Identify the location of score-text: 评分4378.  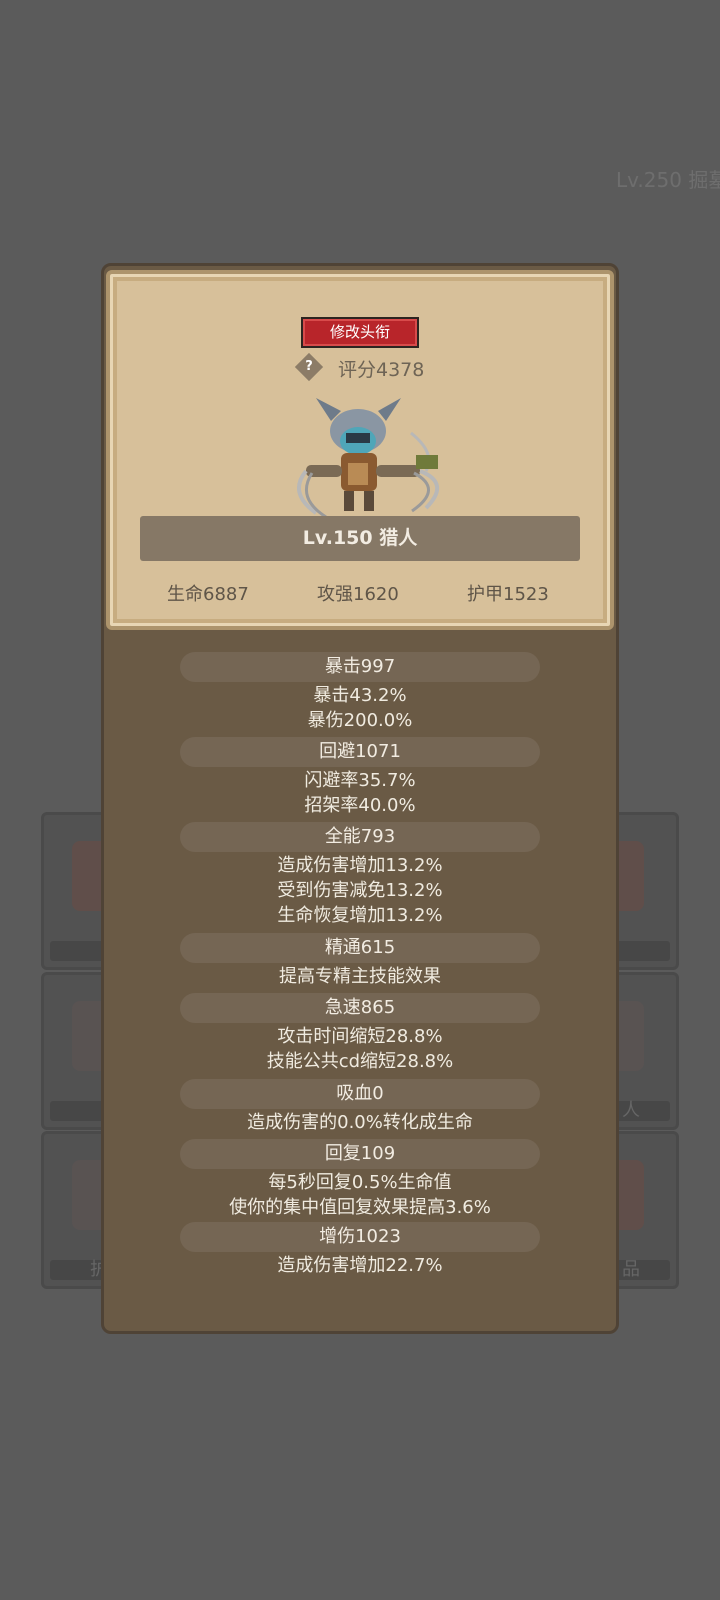
(381, 370).